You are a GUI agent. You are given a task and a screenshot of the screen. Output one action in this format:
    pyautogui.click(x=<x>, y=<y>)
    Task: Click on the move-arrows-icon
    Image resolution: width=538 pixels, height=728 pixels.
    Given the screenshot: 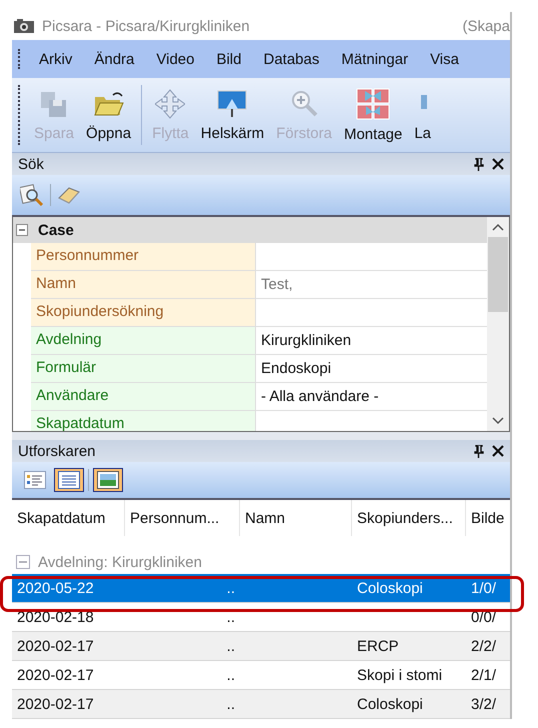 What is the action you would take?
    pyautogui.click(x=170, y=103)
    